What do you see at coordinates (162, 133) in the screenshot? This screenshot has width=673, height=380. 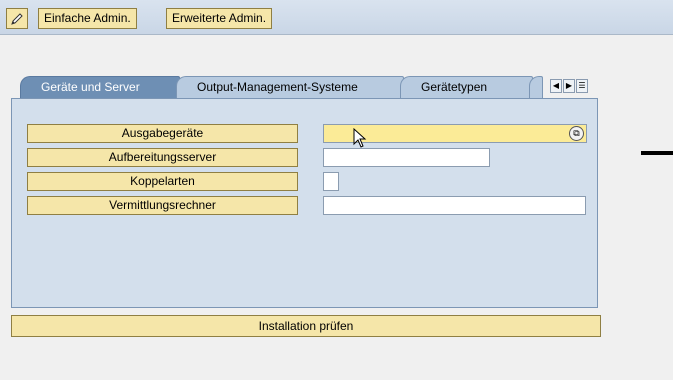 I see `output-devices-button: Ausgabegeräte` at bounding box center [162, 133].